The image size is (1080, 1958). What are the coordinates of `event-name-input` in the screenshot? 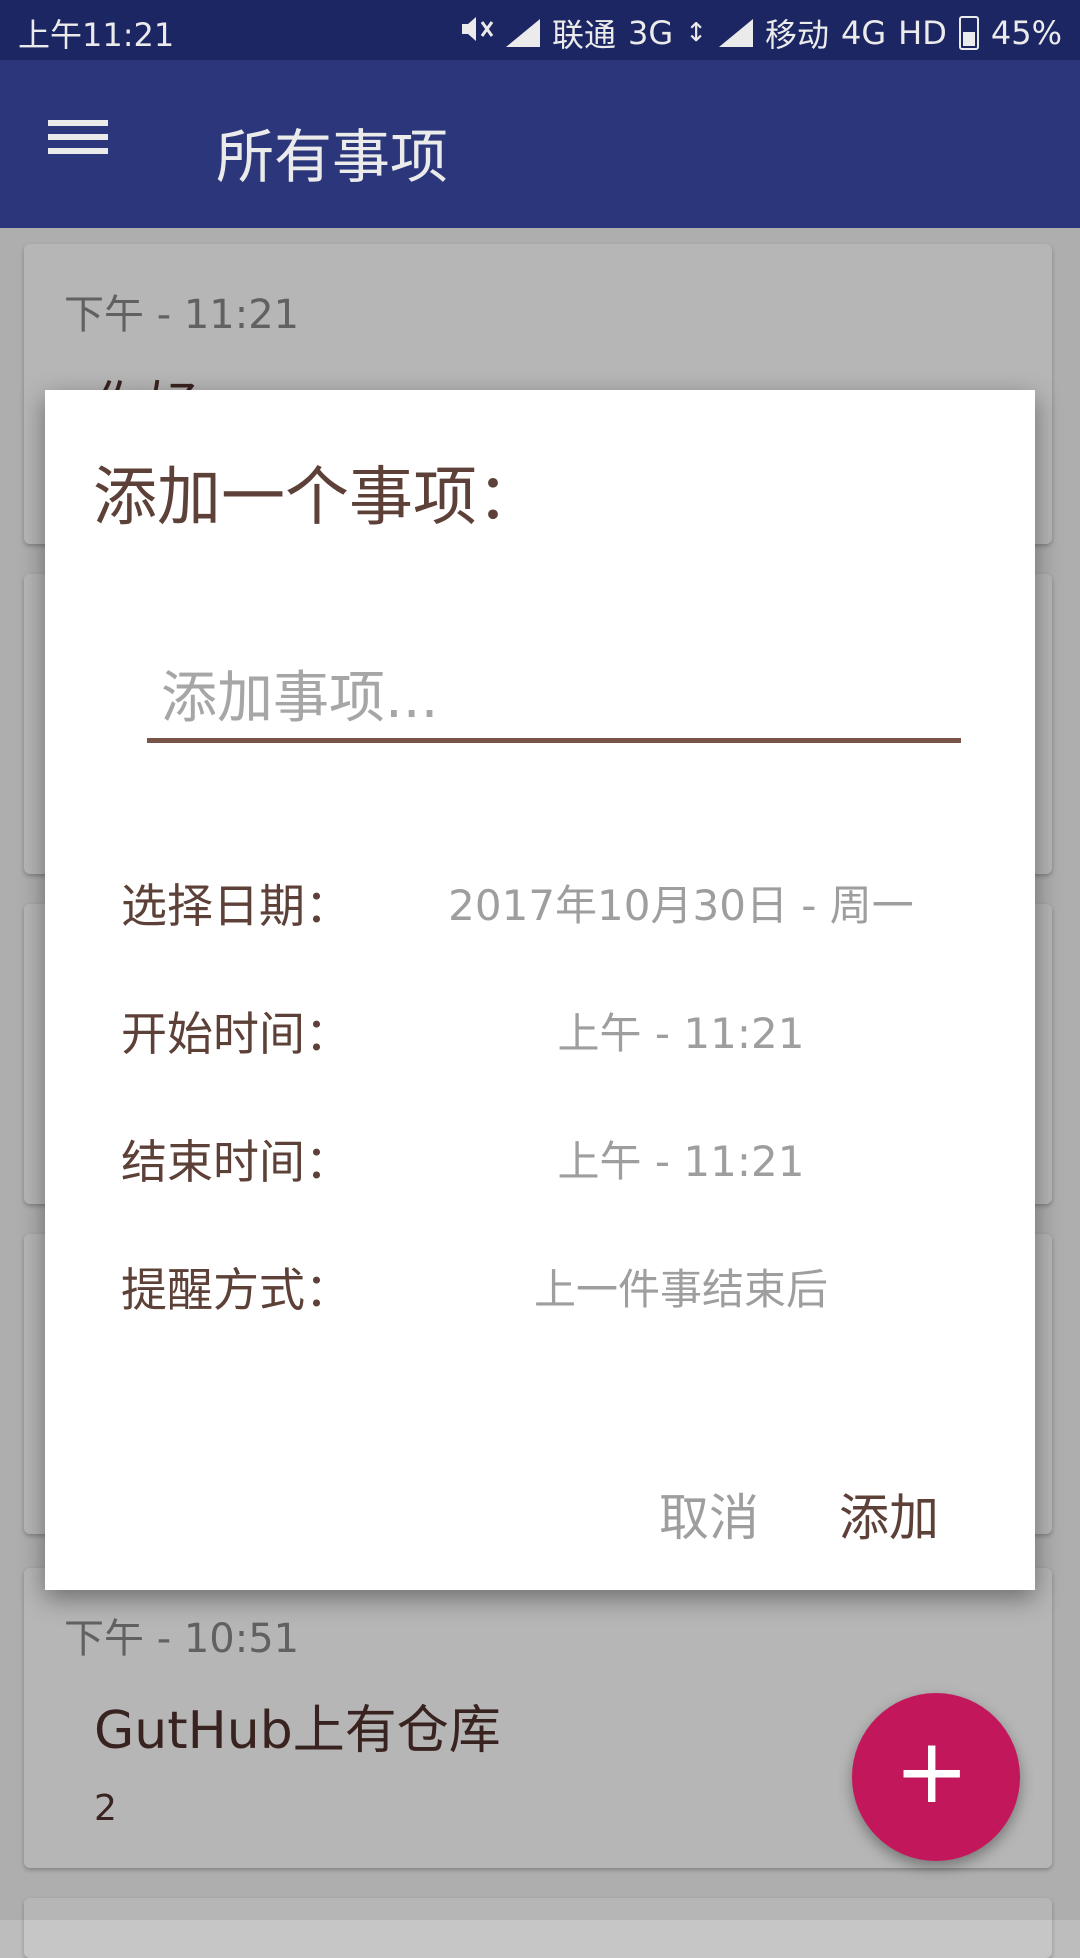 It's located at (554, 700).